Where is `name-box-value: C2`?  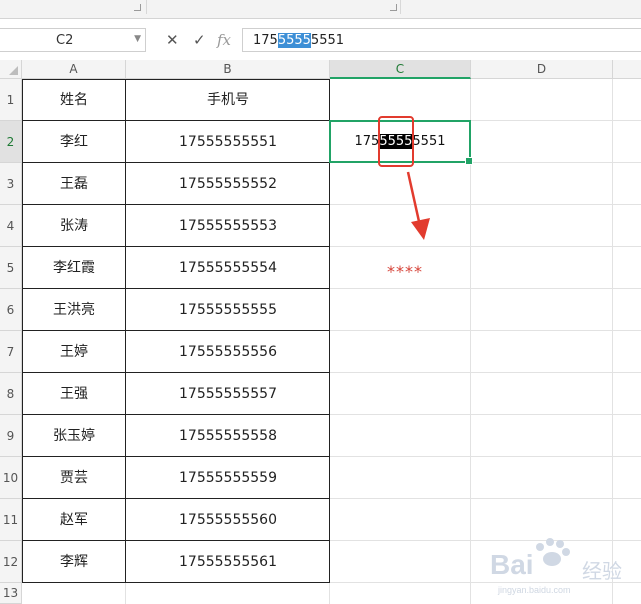 name-box-value: C2 is located at coordinates (65, 40).